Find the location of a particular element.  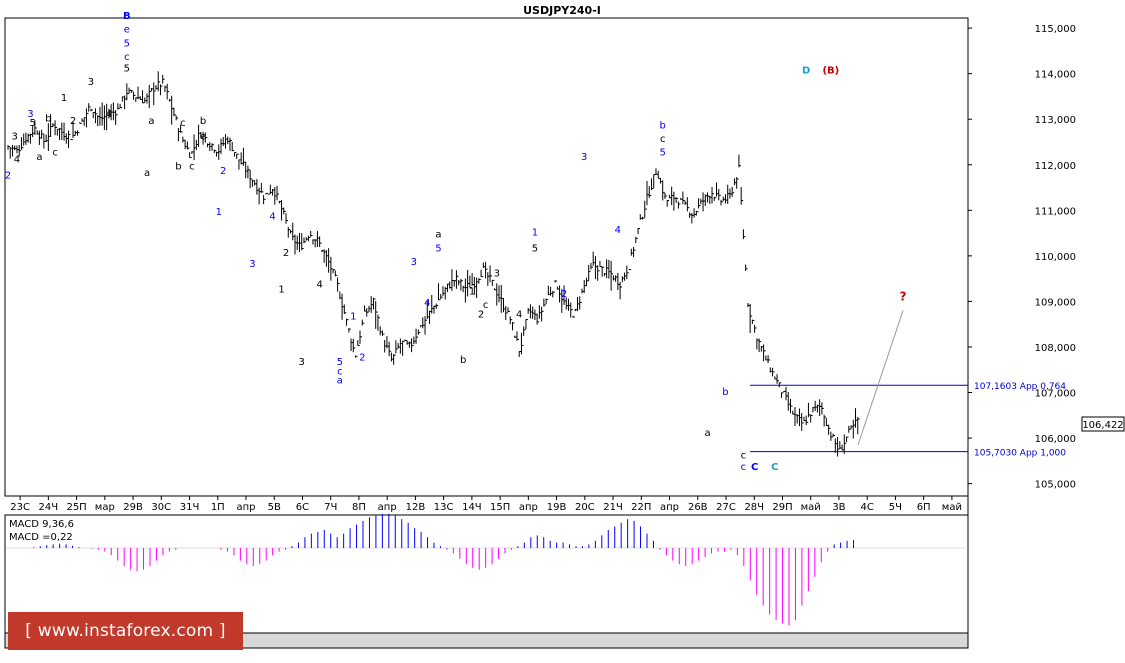

x-tick-label: 3В is located at coordinates (838, 507).